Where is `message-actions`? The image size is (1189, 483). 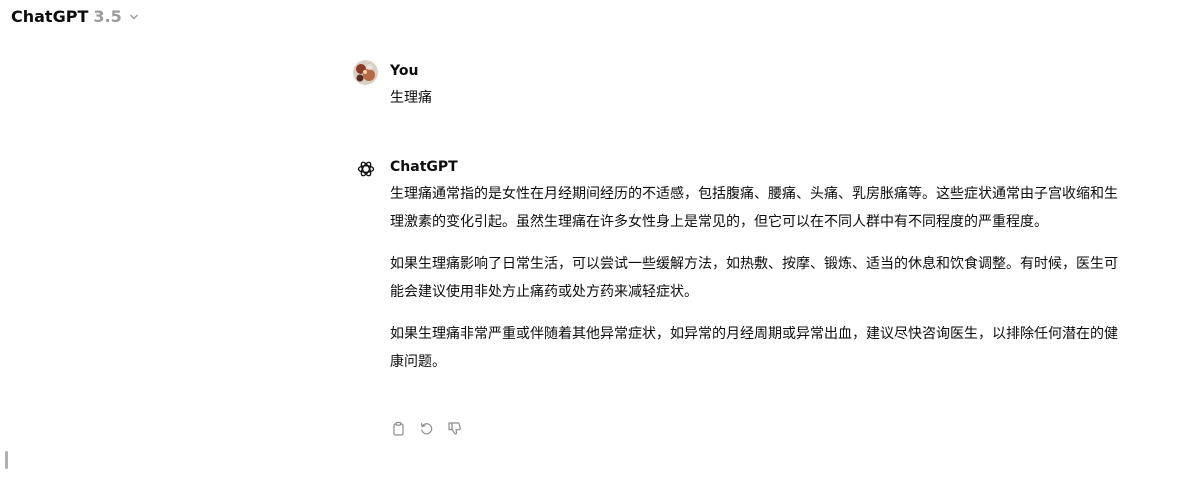
message-actions is located at coordinates (426, 428).